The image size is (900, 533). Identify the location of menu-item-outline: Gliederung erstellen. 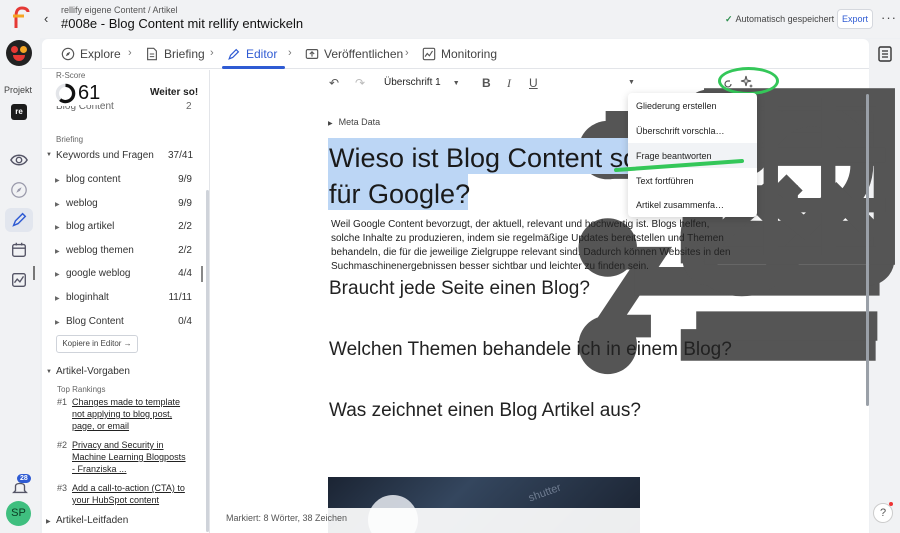
(676, 106).